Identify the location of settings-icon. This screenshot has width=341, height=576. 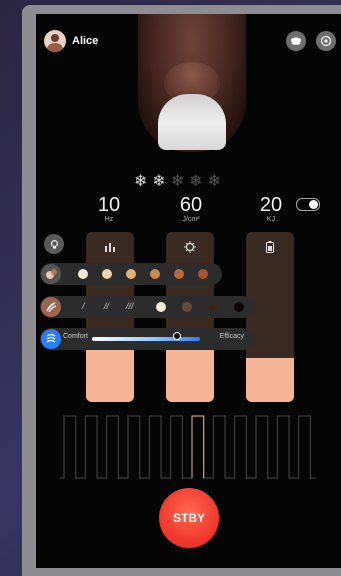
(326, 41).